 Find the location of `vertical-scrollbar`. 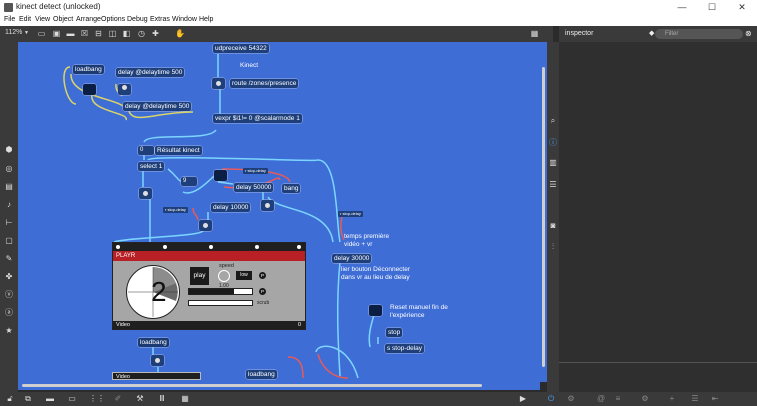

vertical-scrollbar is located at coordinates (543, 212).